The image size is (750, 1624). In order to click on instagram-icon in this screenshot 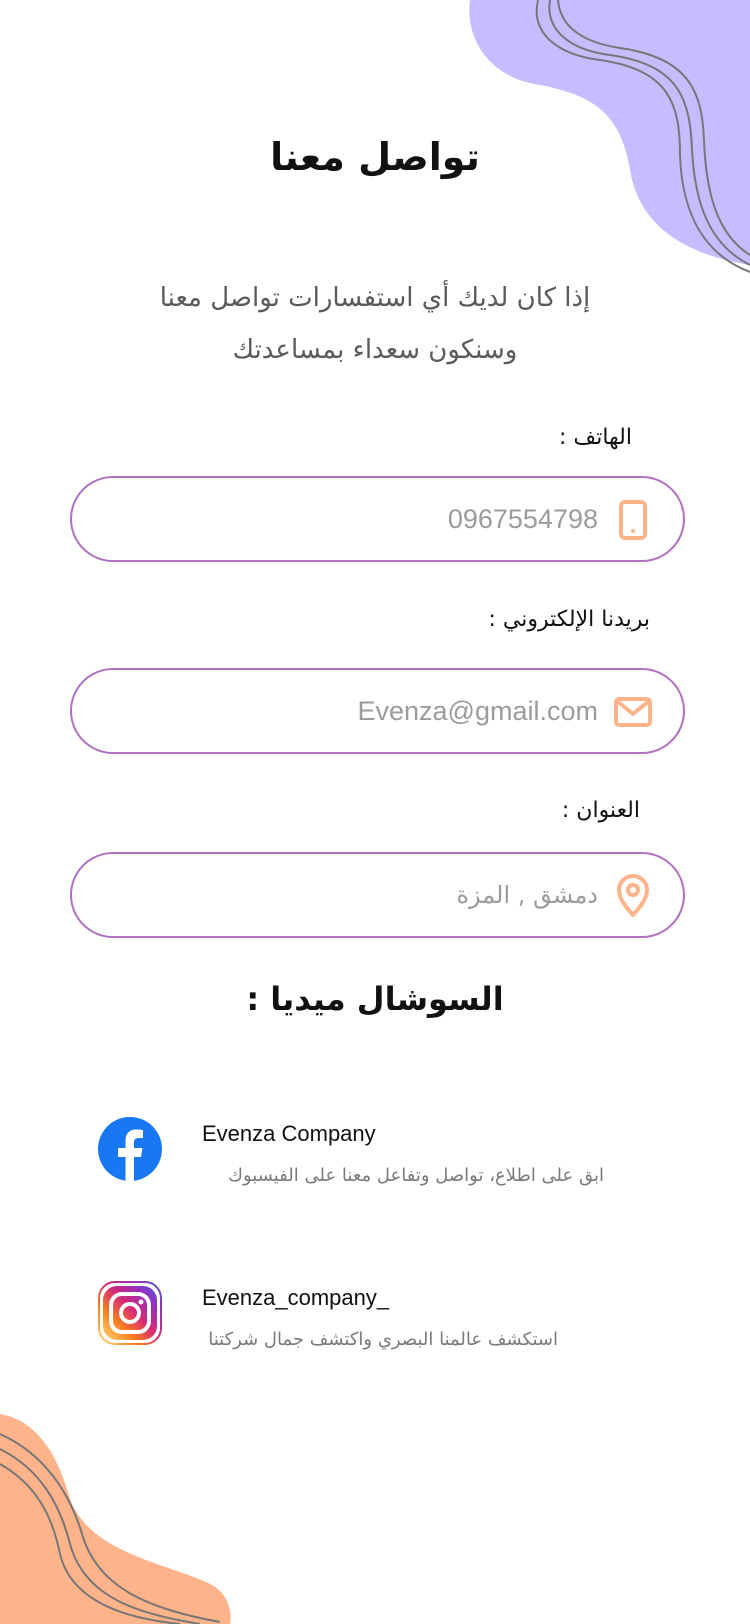, I will do `click(130, 1313)`.